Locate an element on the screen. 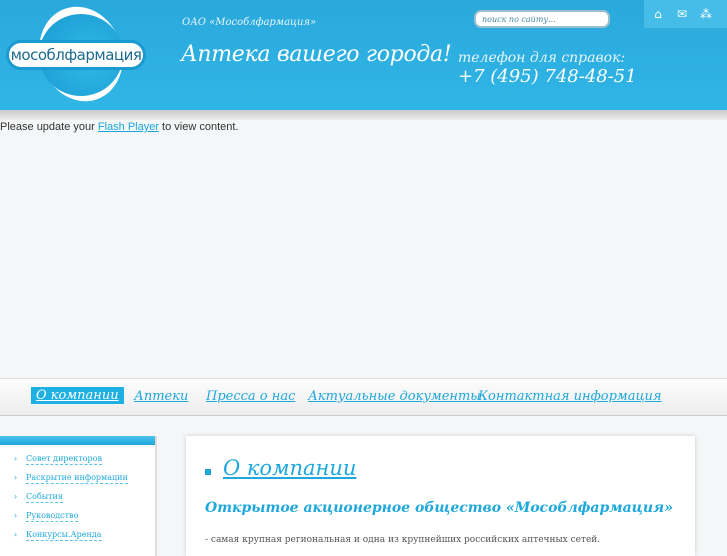 Image resolution: width=727 pixels, height=556 pixels. sidebar-item: › Совет директоров is located at coordinates (84, 463).